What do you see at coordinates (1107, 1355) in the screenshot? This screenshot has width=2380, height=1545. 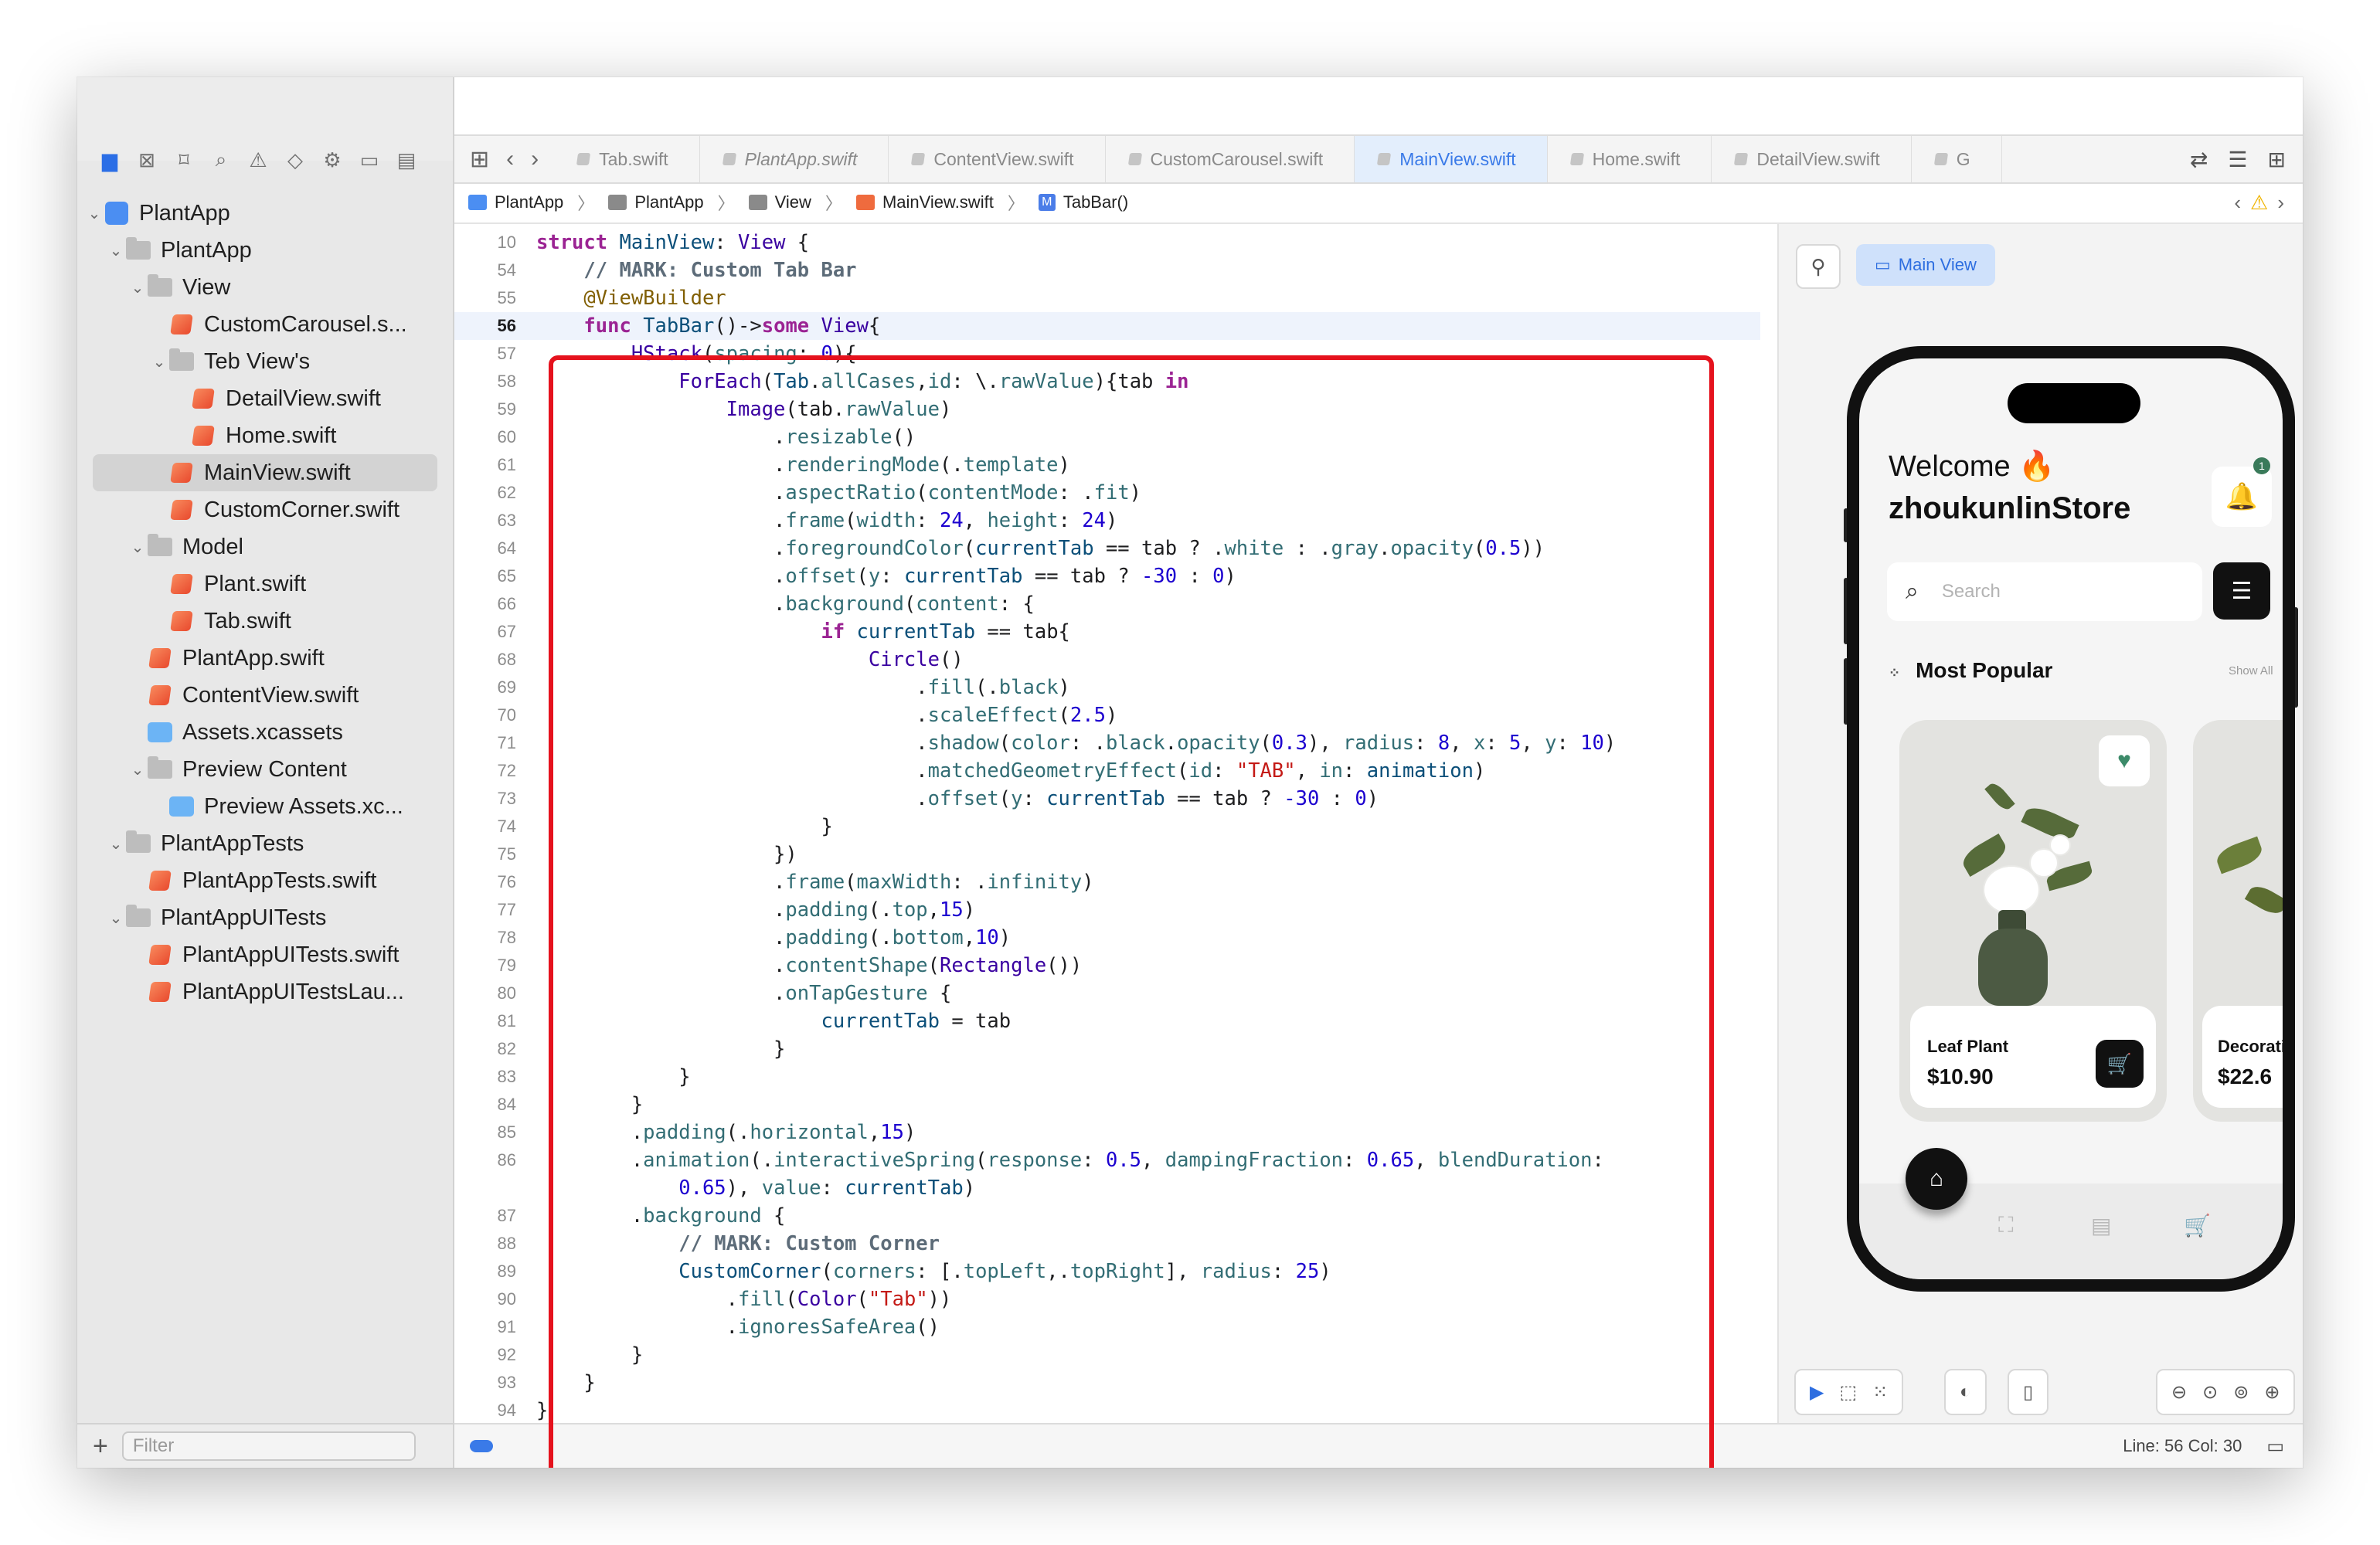 I see `code-line: 92 }` at bounding box center [1107, 1355].